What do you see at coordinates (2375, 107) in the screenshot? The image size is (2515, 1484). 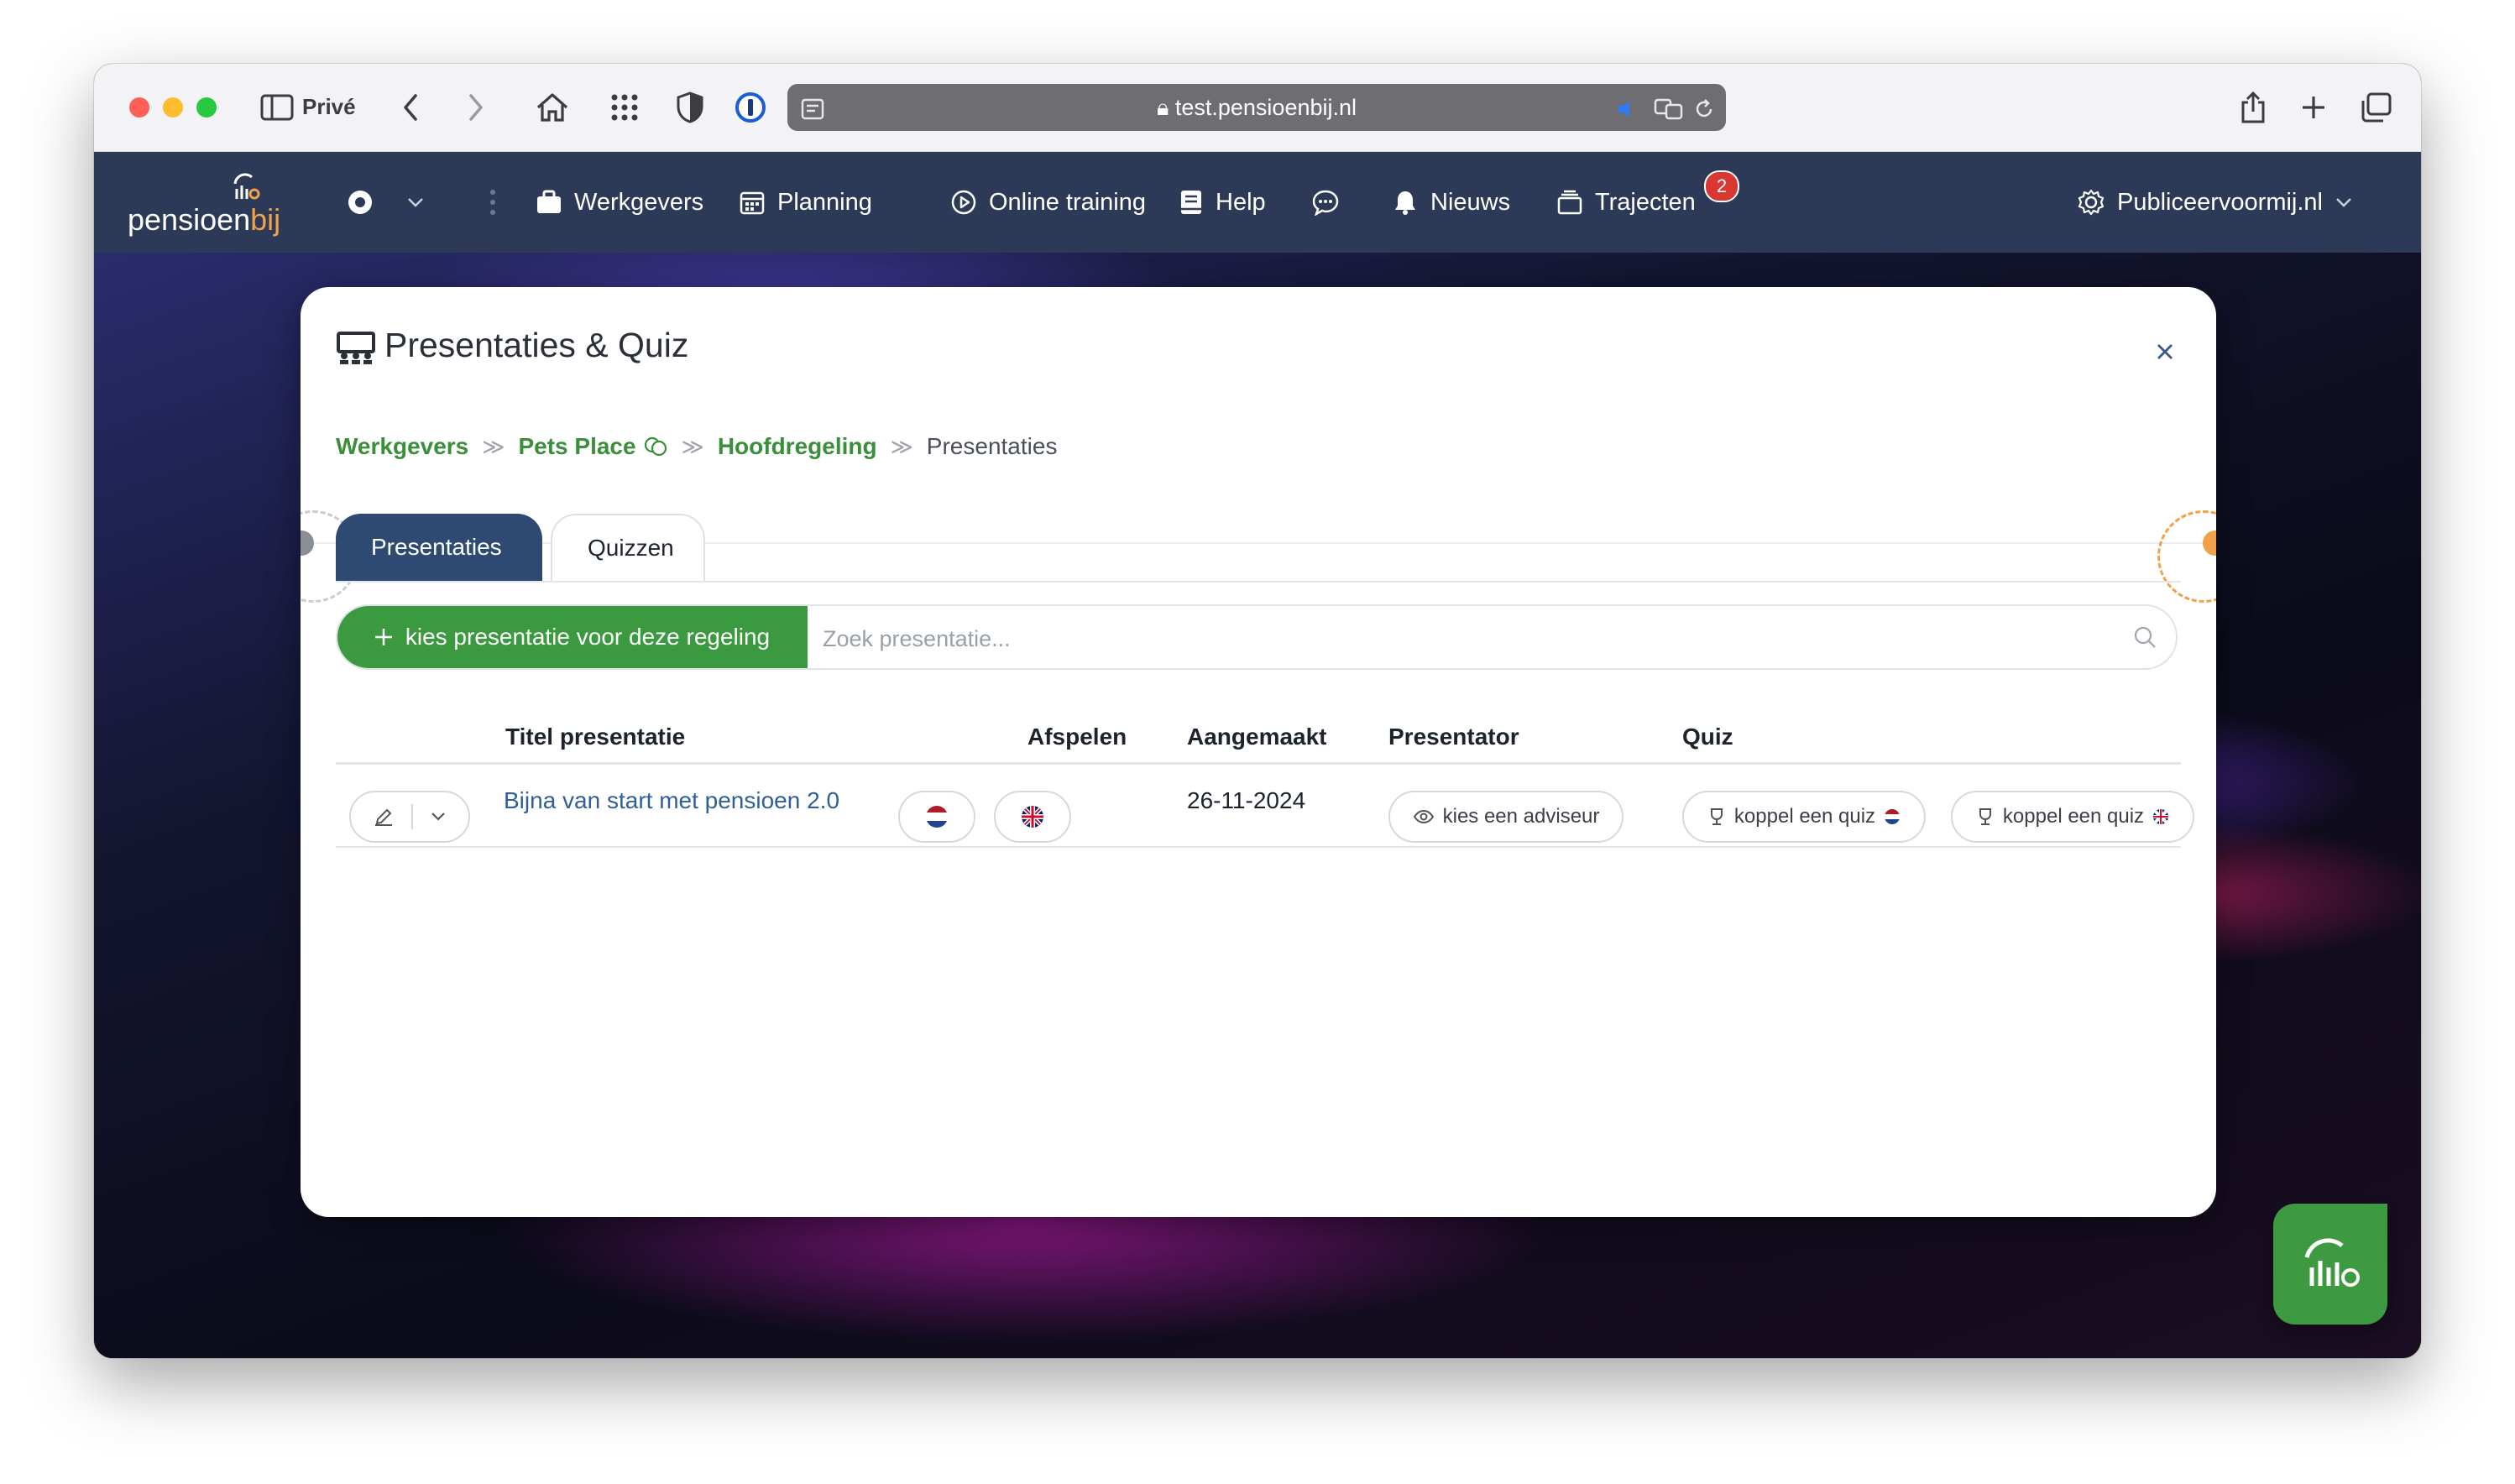 I see `tab-overview-icon` at bounding box center [2375, 107].